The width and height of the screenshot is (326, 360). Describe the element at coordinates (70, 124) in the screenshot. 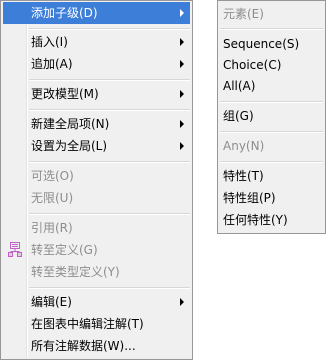

I see `menu-item-label: 新建全局项(N)` at that location.